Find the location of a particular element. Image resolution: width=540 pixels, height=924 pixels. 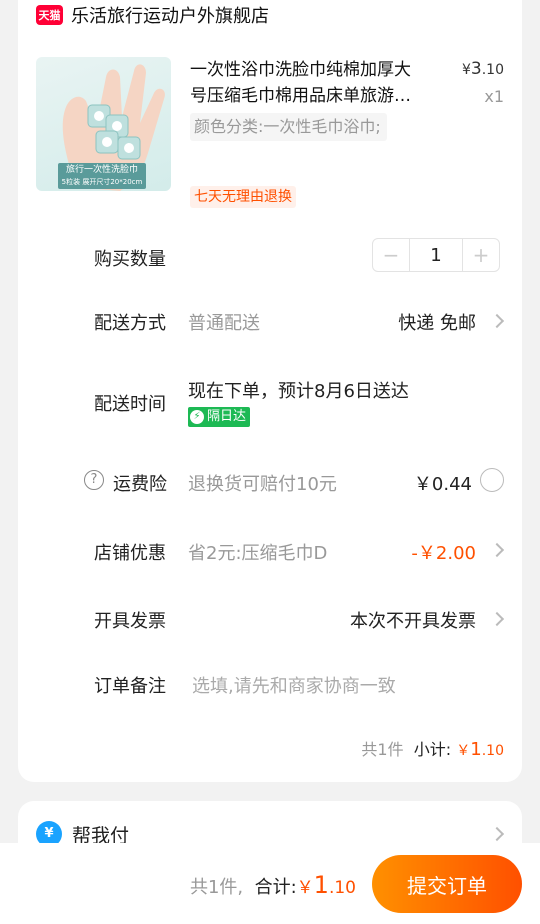

increase-button: + is located at coordinates (481, 255).